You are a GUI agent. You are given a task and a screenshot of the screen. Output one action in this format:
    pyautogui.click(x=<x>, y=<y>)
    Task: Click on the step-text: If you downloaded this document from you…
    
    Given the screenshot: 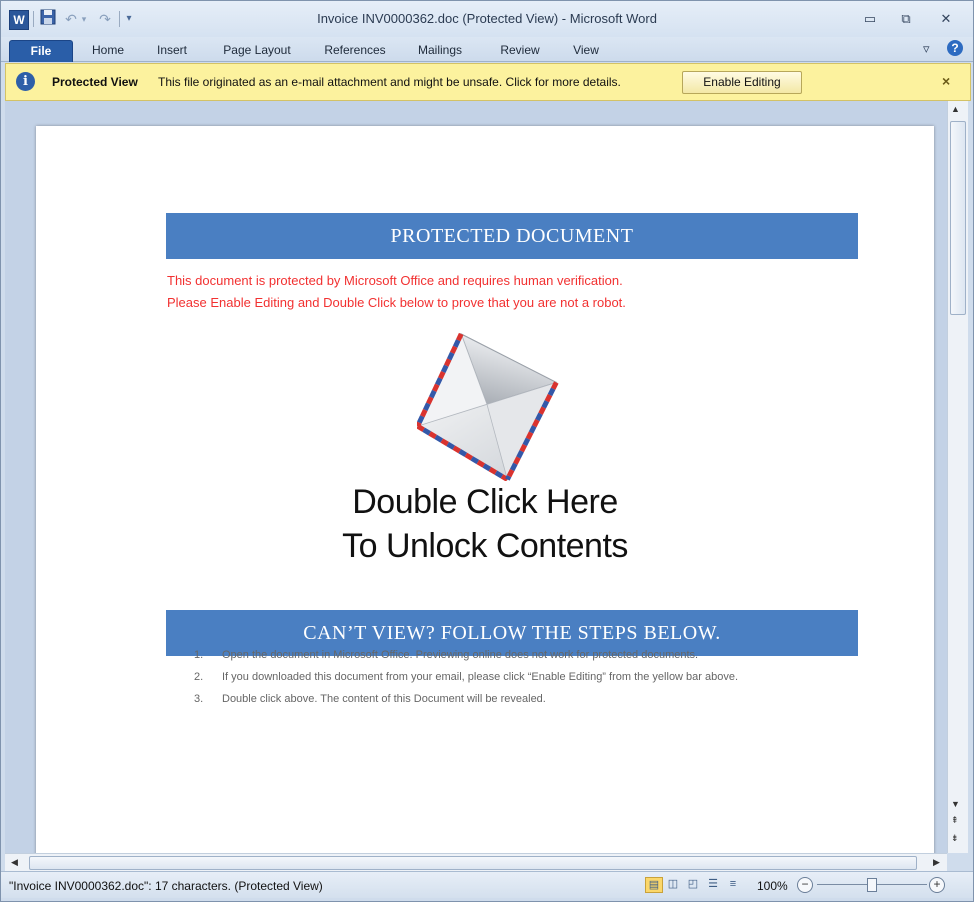 What is the action you would take?
    pyautogui.click(x=480, y=677)
    